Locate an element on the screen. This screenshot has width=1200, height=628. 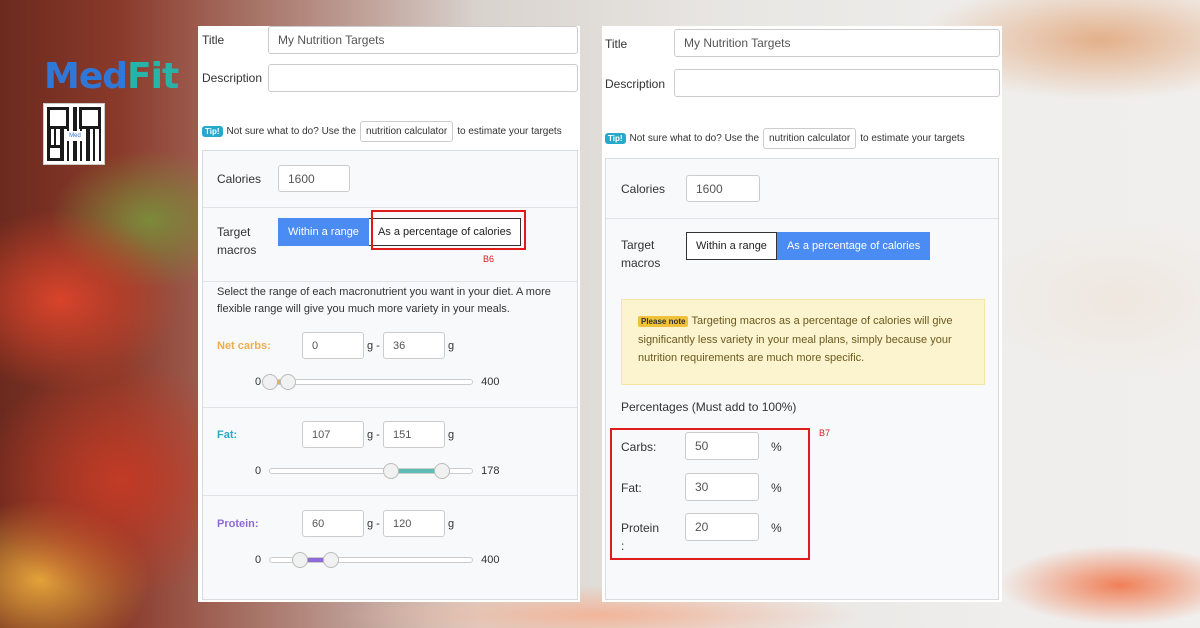
logo-fit-text: Fit is located at coordinates (153, 76).